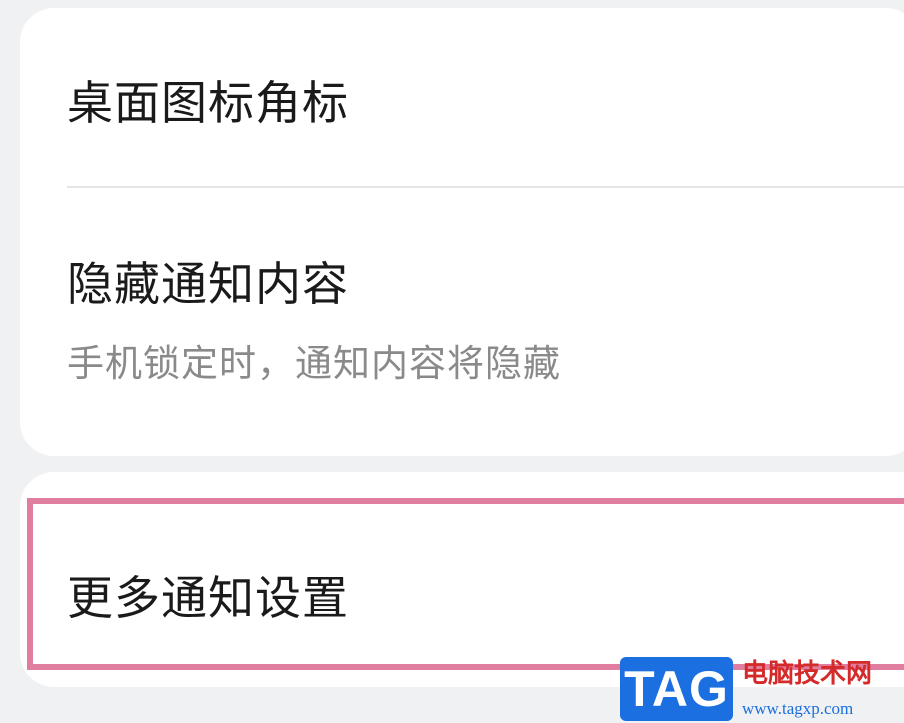  Describe the element at coordinates (485, 187) in the screenshot. I see `divider` at that location.